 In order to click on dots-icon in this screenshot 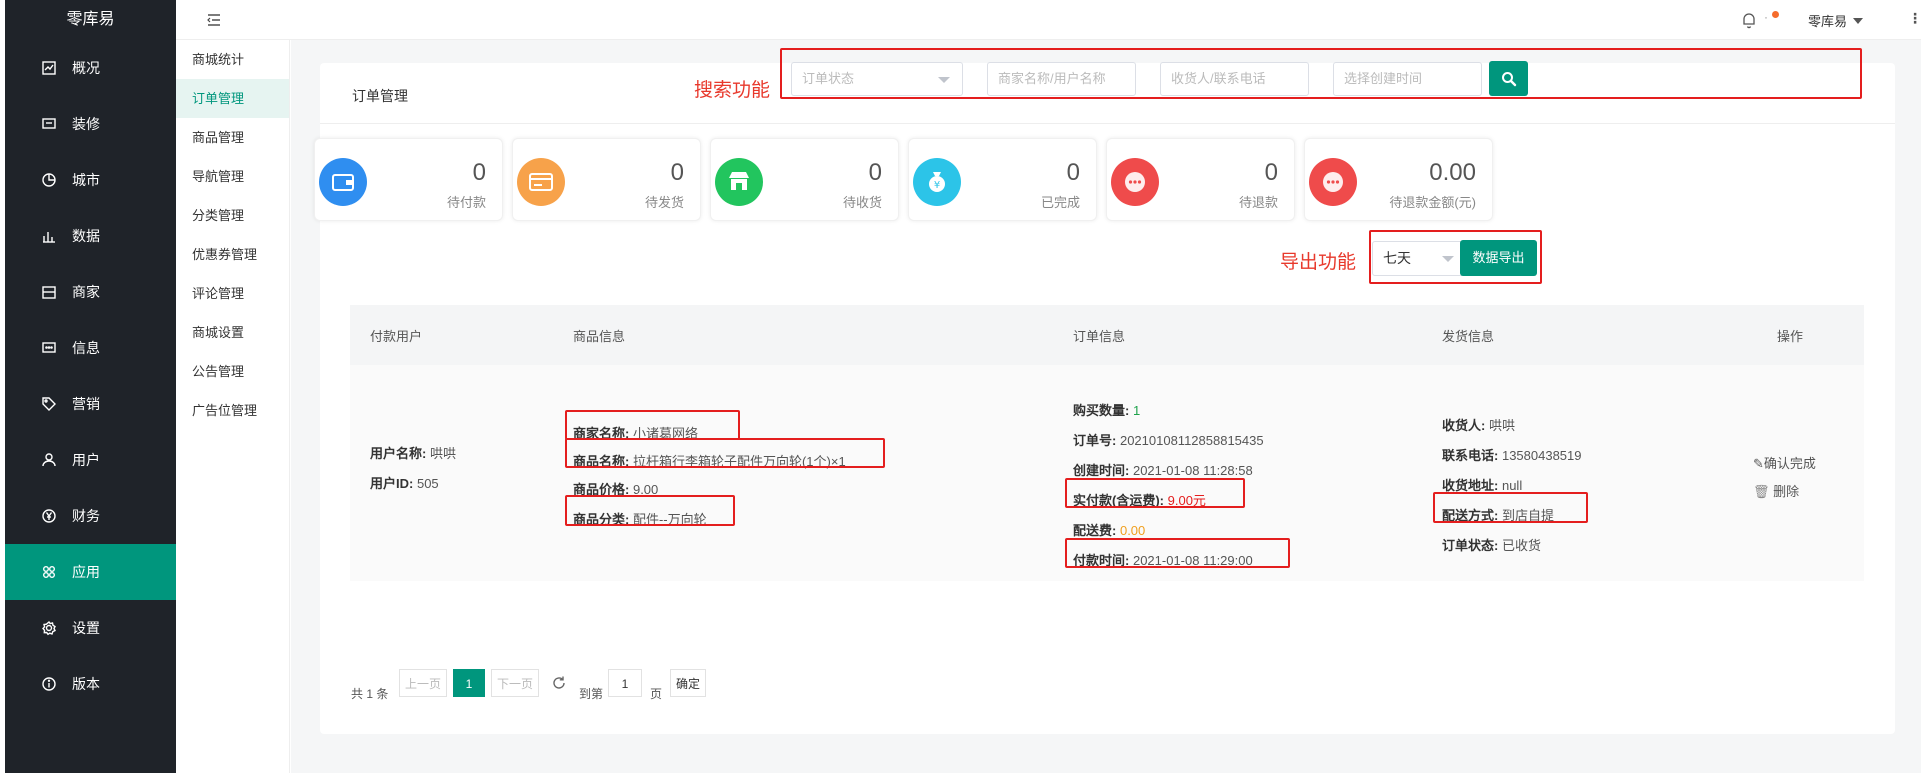, I will do `click(1135, 182)`.